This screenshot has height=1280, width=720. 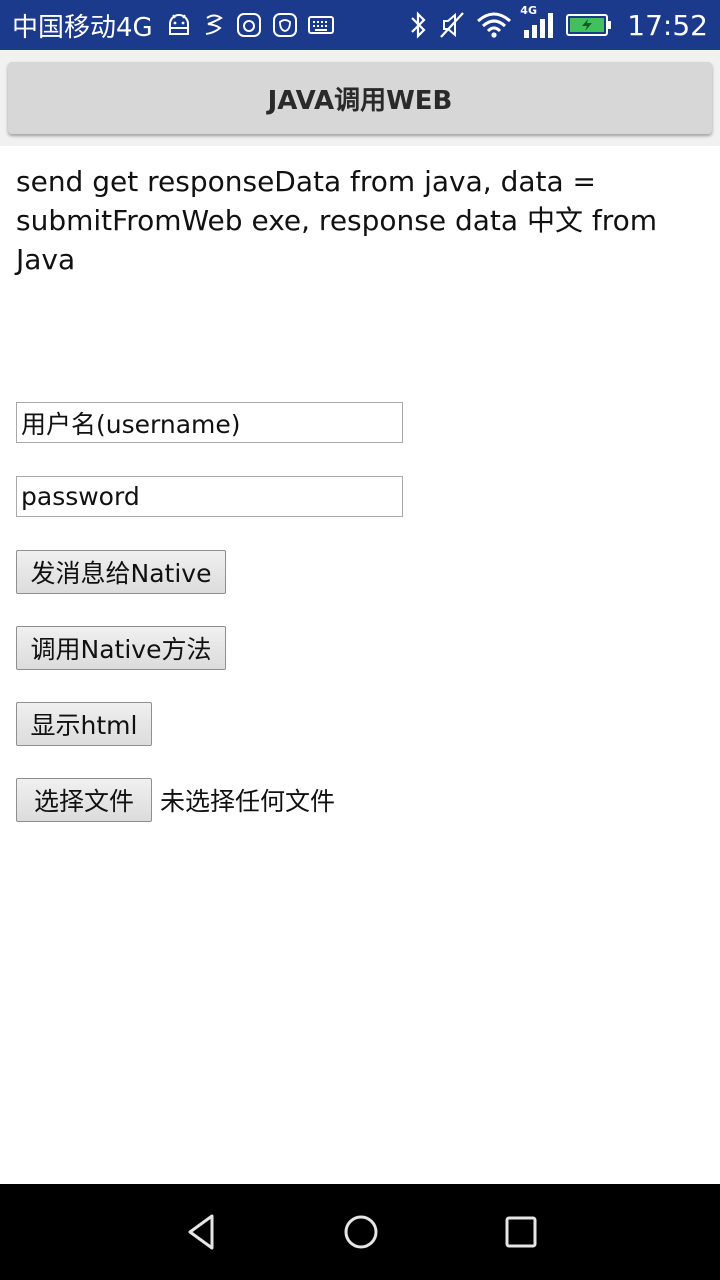 What do you see at coordinates (209, 496) in the screenshot?
I see `password-input` at bounding box center [209, 496].